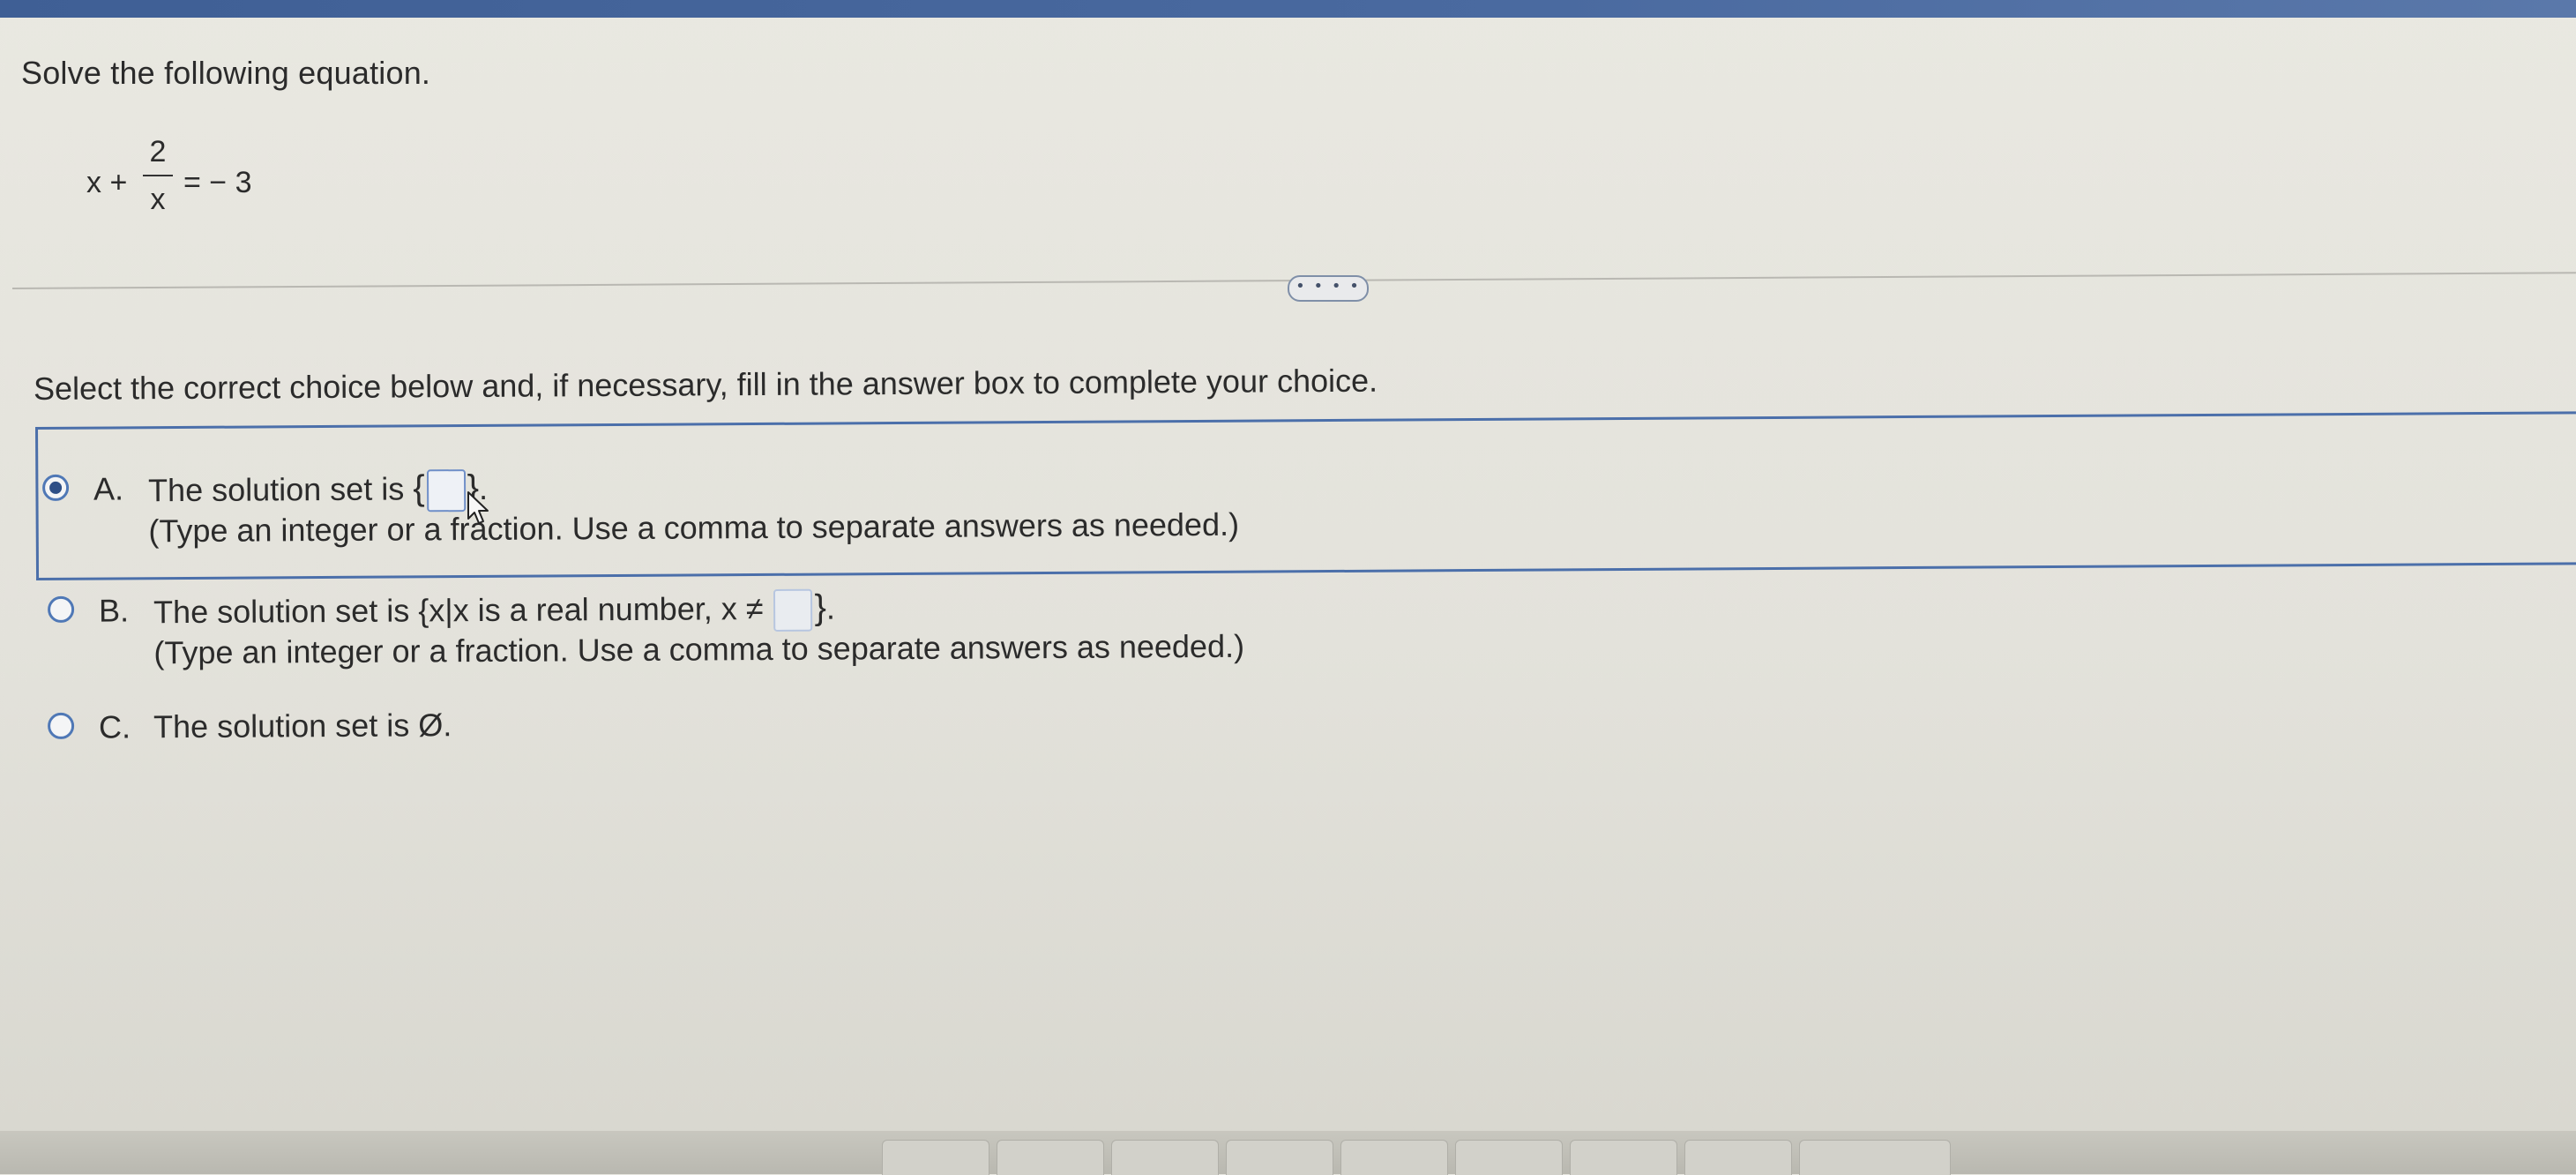  Describe the element at coordinates (158, 199) in the screenshot. I see `fraction-denominator: x` at that location.